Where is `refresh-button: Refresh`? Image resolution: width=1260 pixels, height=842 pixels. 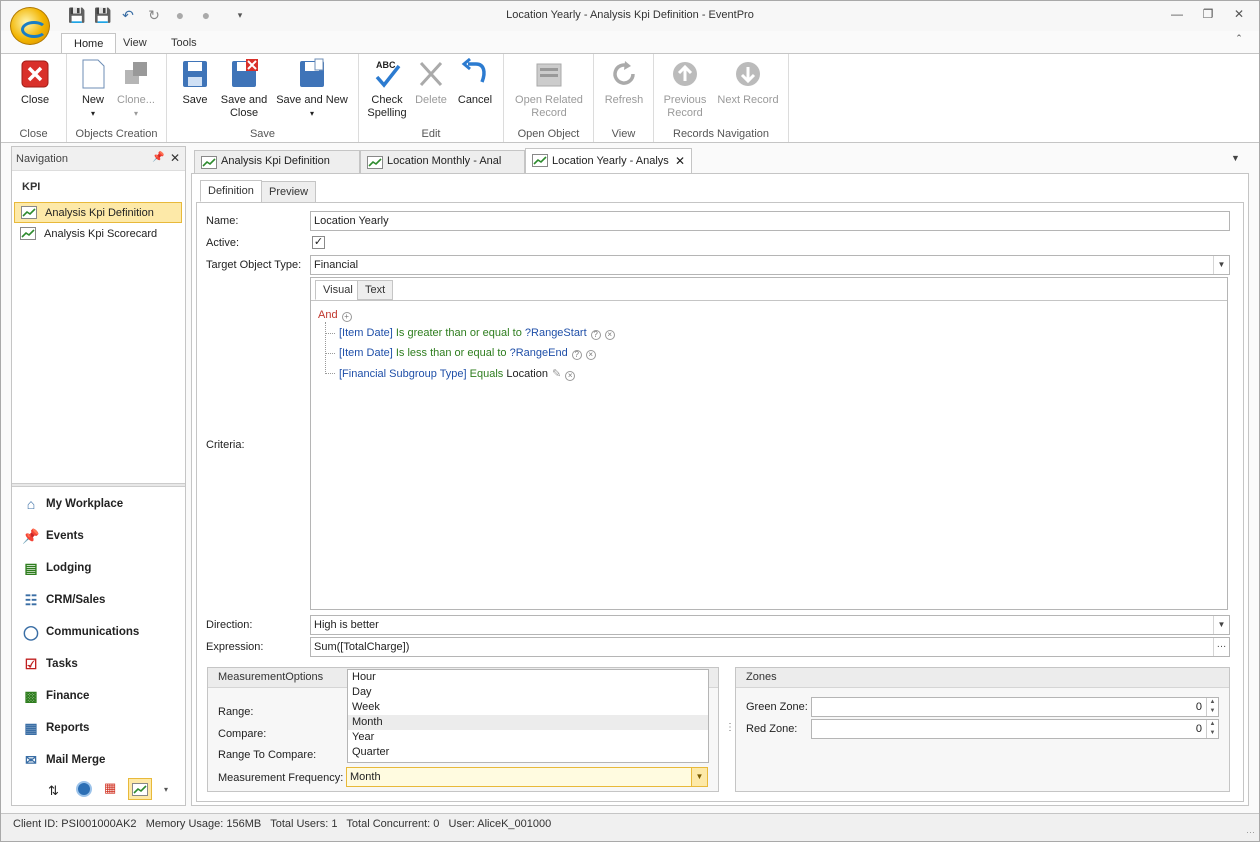 refresh-button: Refresh is located at coordinates (624, 82).